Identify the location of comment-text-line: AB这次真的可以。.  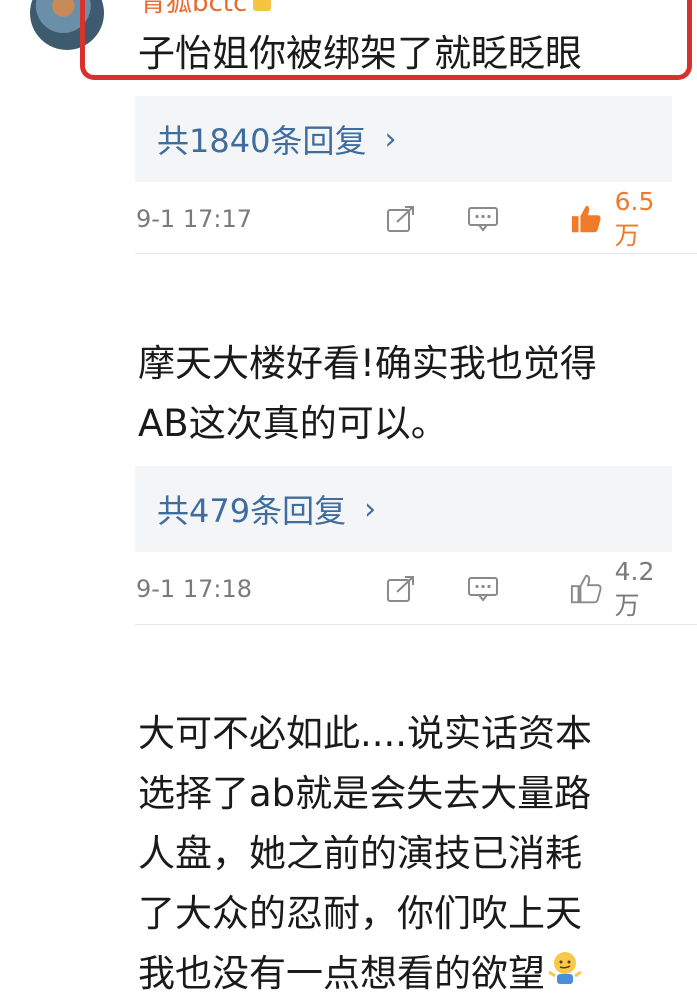
(293, 423).